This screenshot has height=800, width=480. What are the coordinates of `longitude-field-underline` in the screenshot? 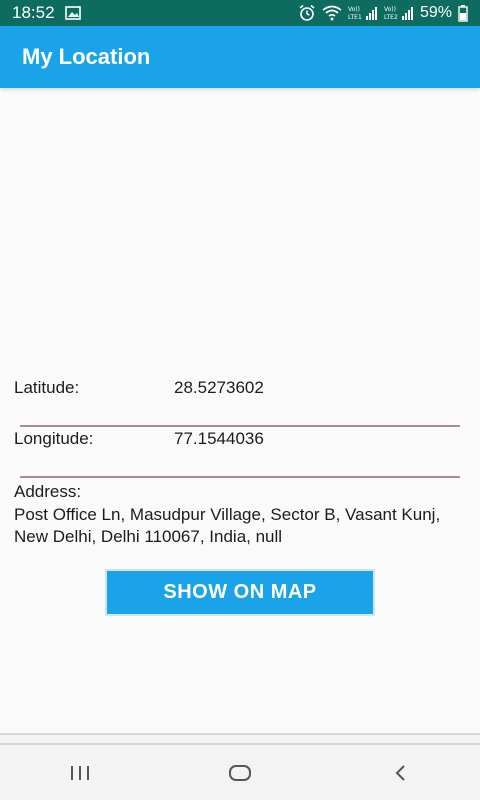 It's located at (240, 477).